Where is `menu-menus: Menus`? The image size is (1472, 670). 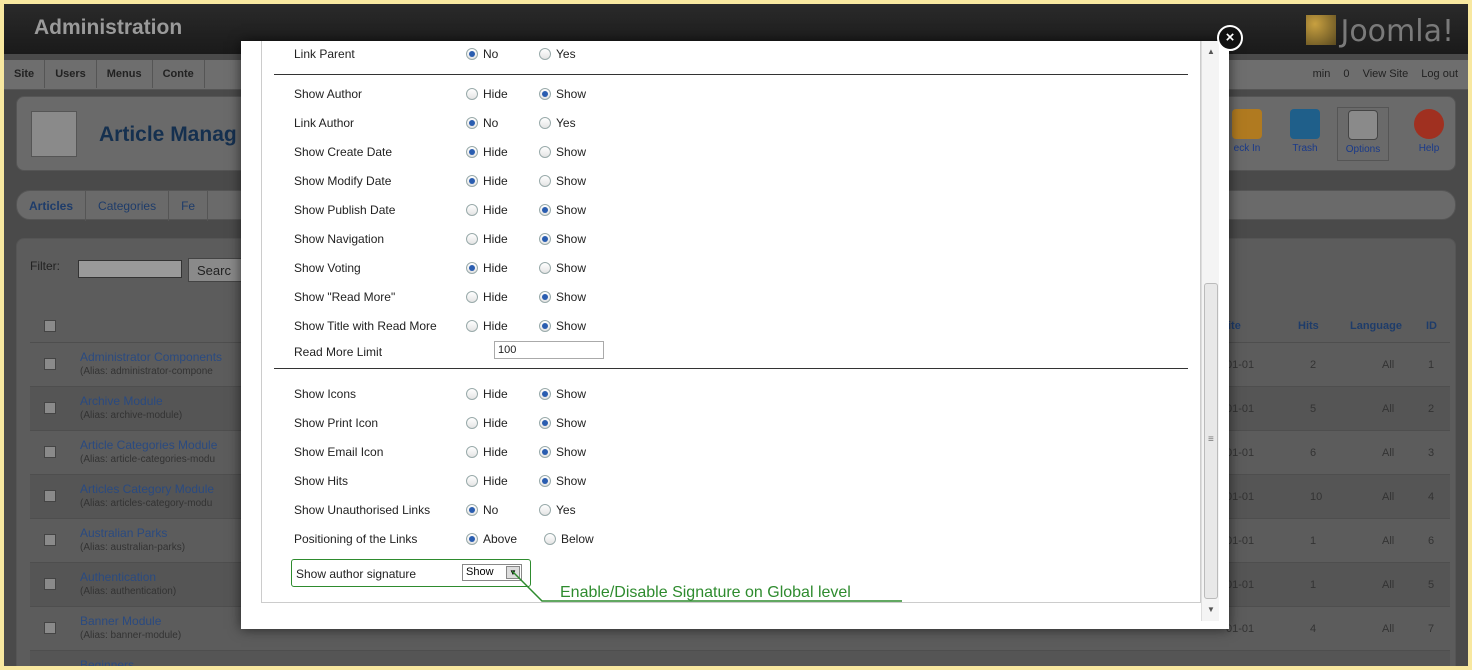 menu-menus: Menus is located at coordinates (125, 74).